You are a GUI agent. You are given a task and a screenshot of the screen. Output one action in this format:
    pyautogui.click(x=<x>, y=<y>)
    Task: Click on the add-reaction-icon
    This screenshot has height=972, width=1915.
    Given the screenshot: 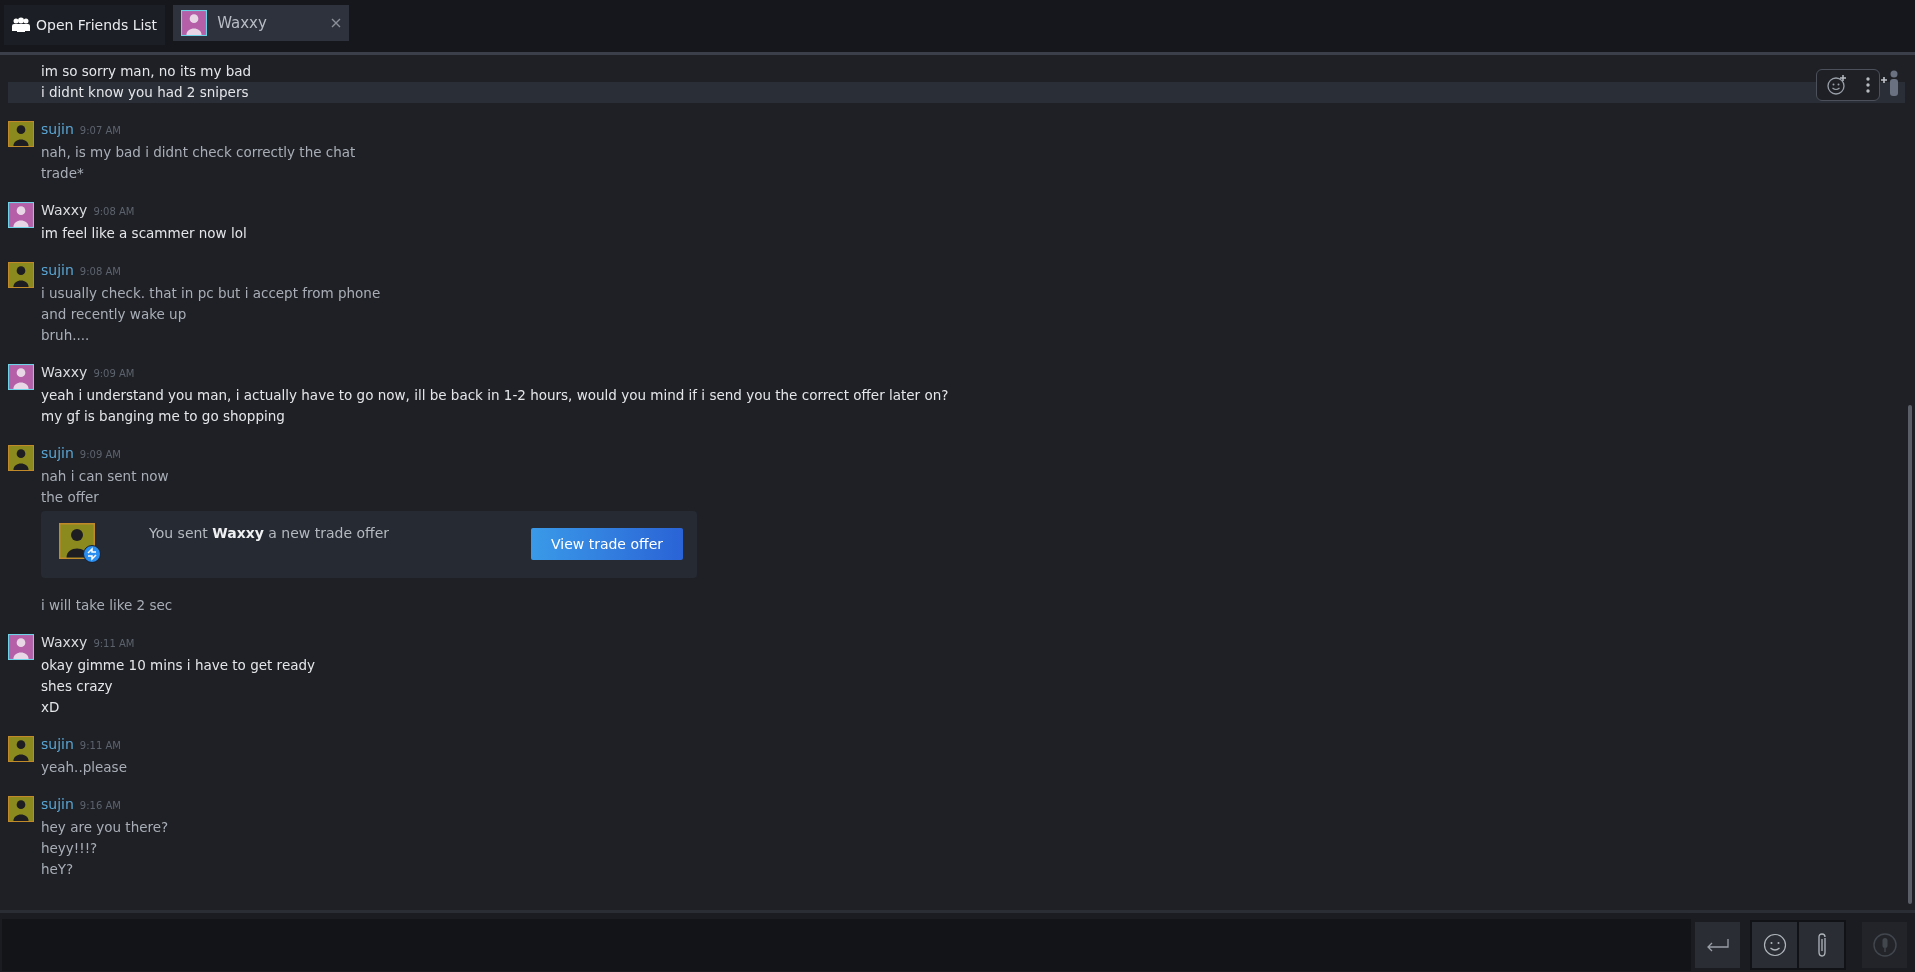 What is the action you would take?
    pyautogui.click(x=1837, y=85)
    